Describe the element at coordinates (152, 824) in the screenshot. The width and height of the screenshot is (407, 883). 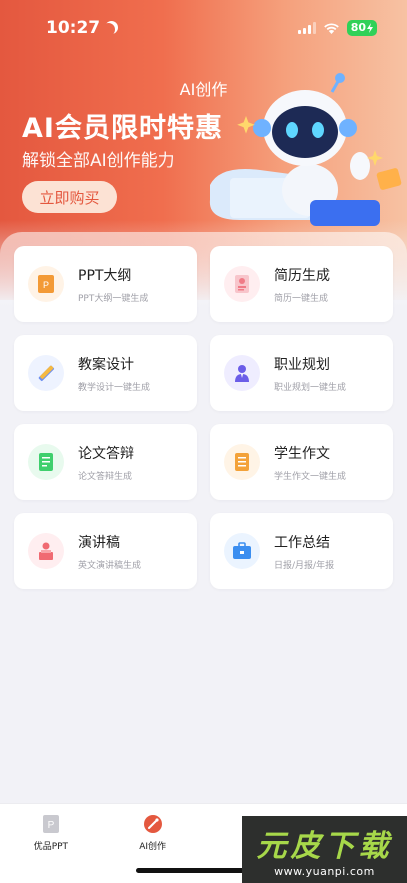
I see `ai-create-tab-icon` at that location.